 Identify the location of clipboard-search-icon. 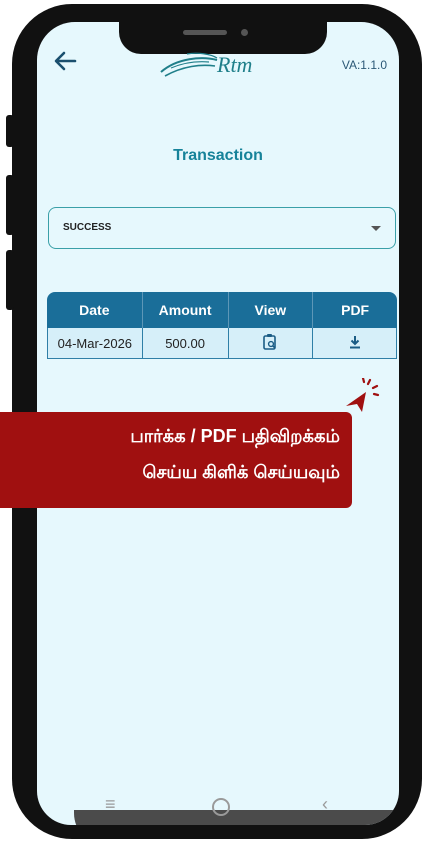
(270, 341).